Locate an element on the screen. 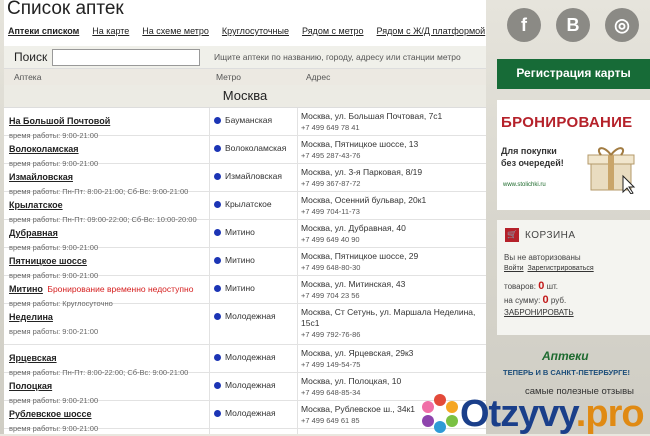 The width and height of the screenshot is (650, 436). metro-cell: Волоколамская is located at coordinates (250, 148).